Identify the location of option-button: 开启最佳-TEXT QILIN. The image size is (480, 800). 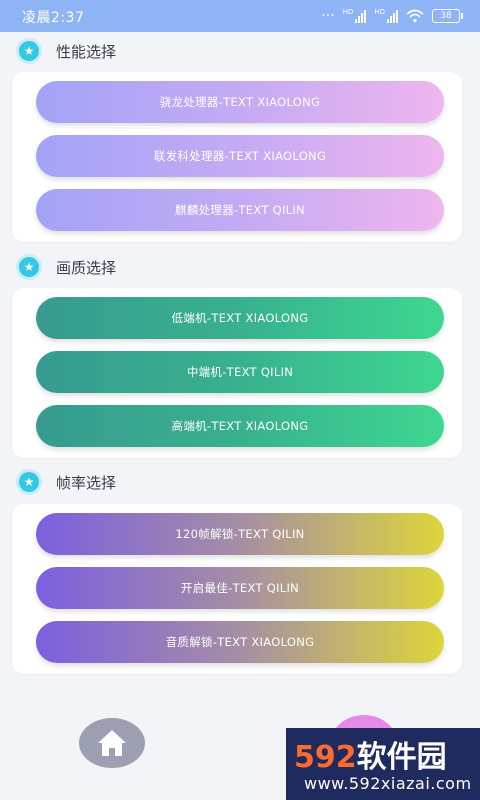
(240, 588).